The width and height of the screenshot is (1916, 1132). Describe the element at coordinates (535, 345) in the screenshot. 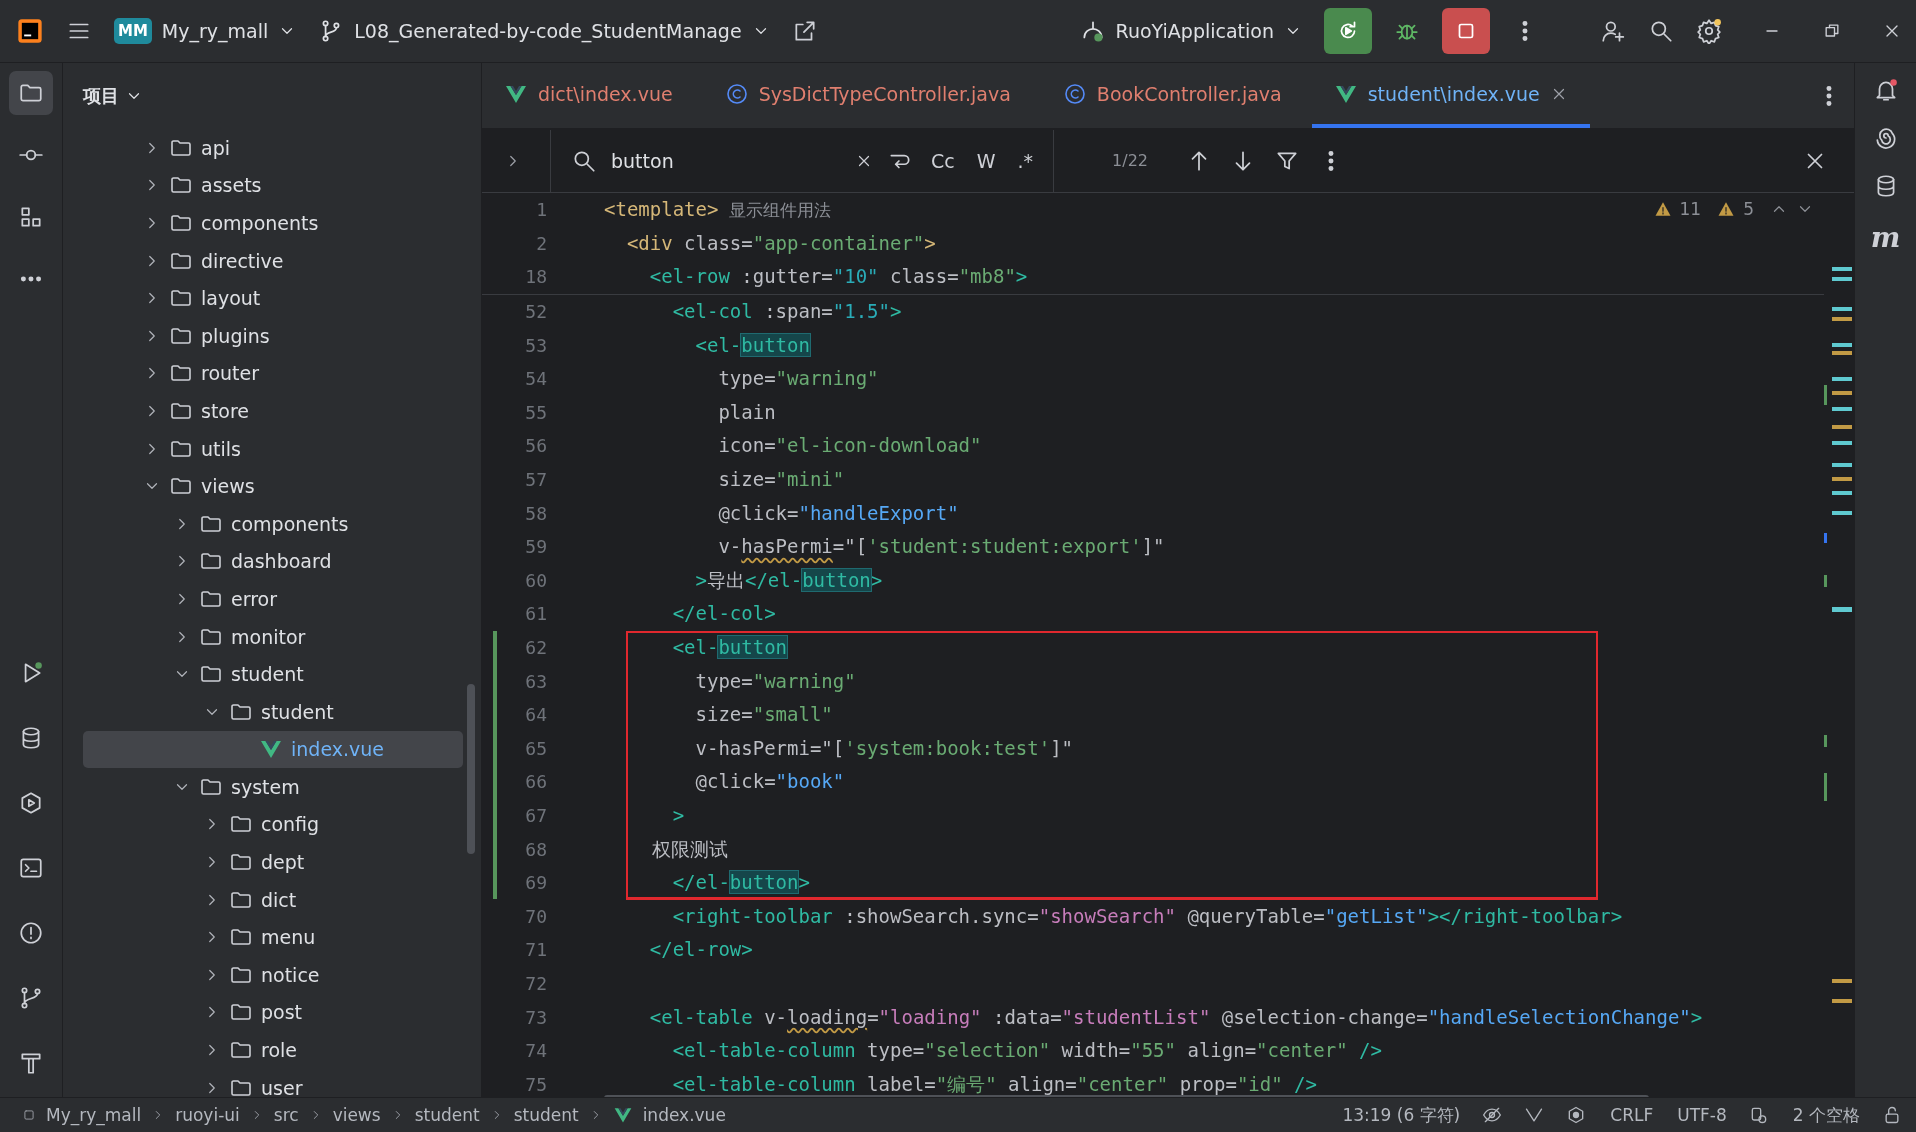

I see `line-number: 53` at that location.